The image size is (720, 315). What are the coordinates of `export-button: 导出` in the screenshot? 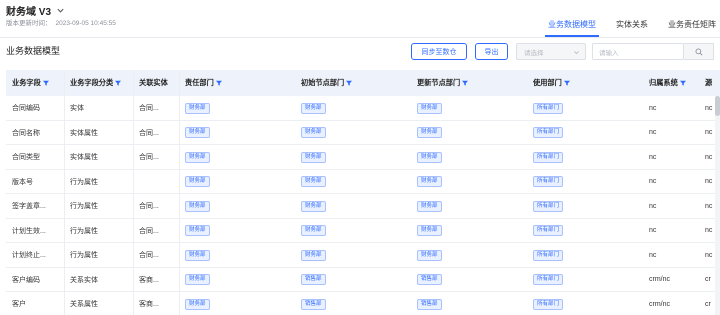 It's located at (491, 51).